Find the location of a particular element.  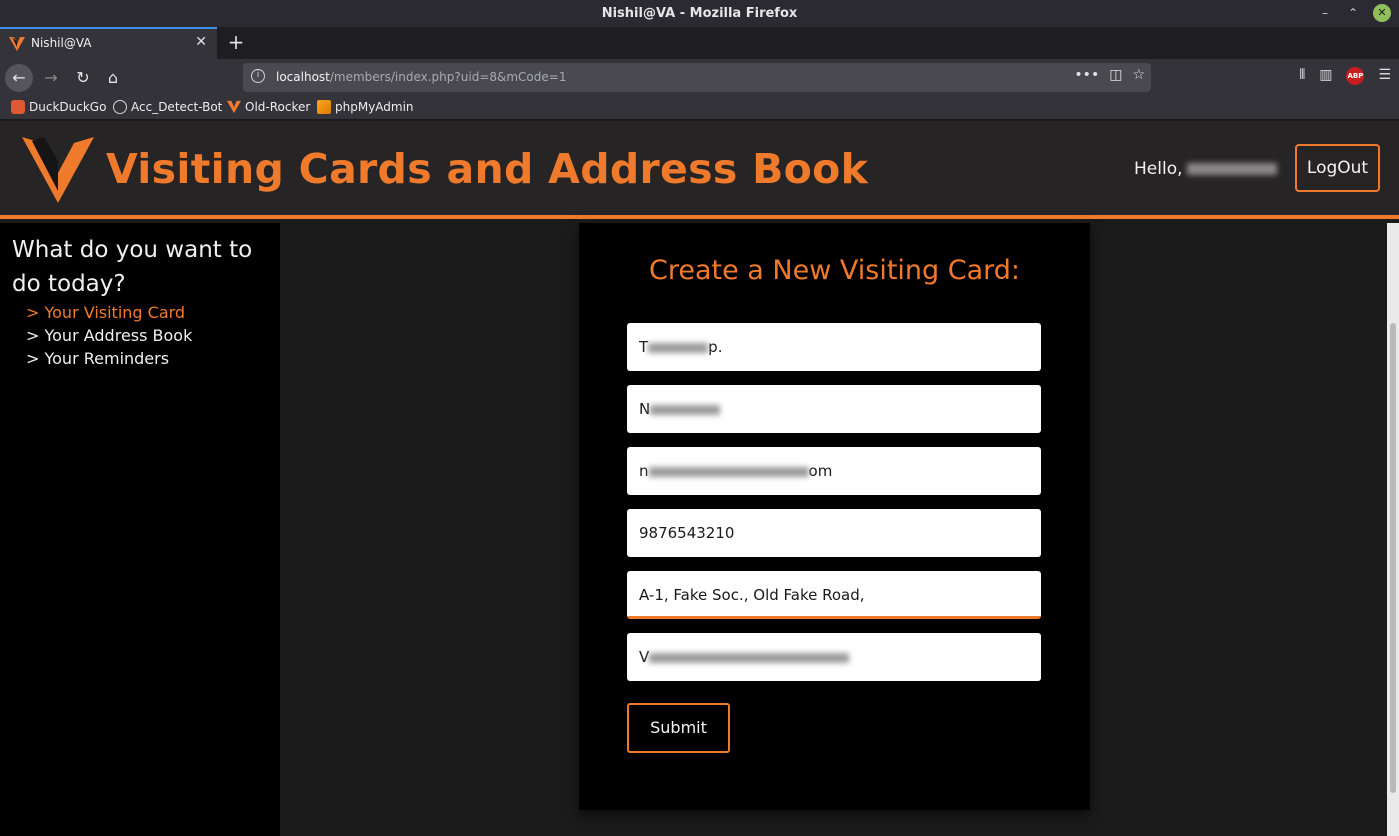

form-title: Create a New Visiting Card: is located at coordinates (834, 270).